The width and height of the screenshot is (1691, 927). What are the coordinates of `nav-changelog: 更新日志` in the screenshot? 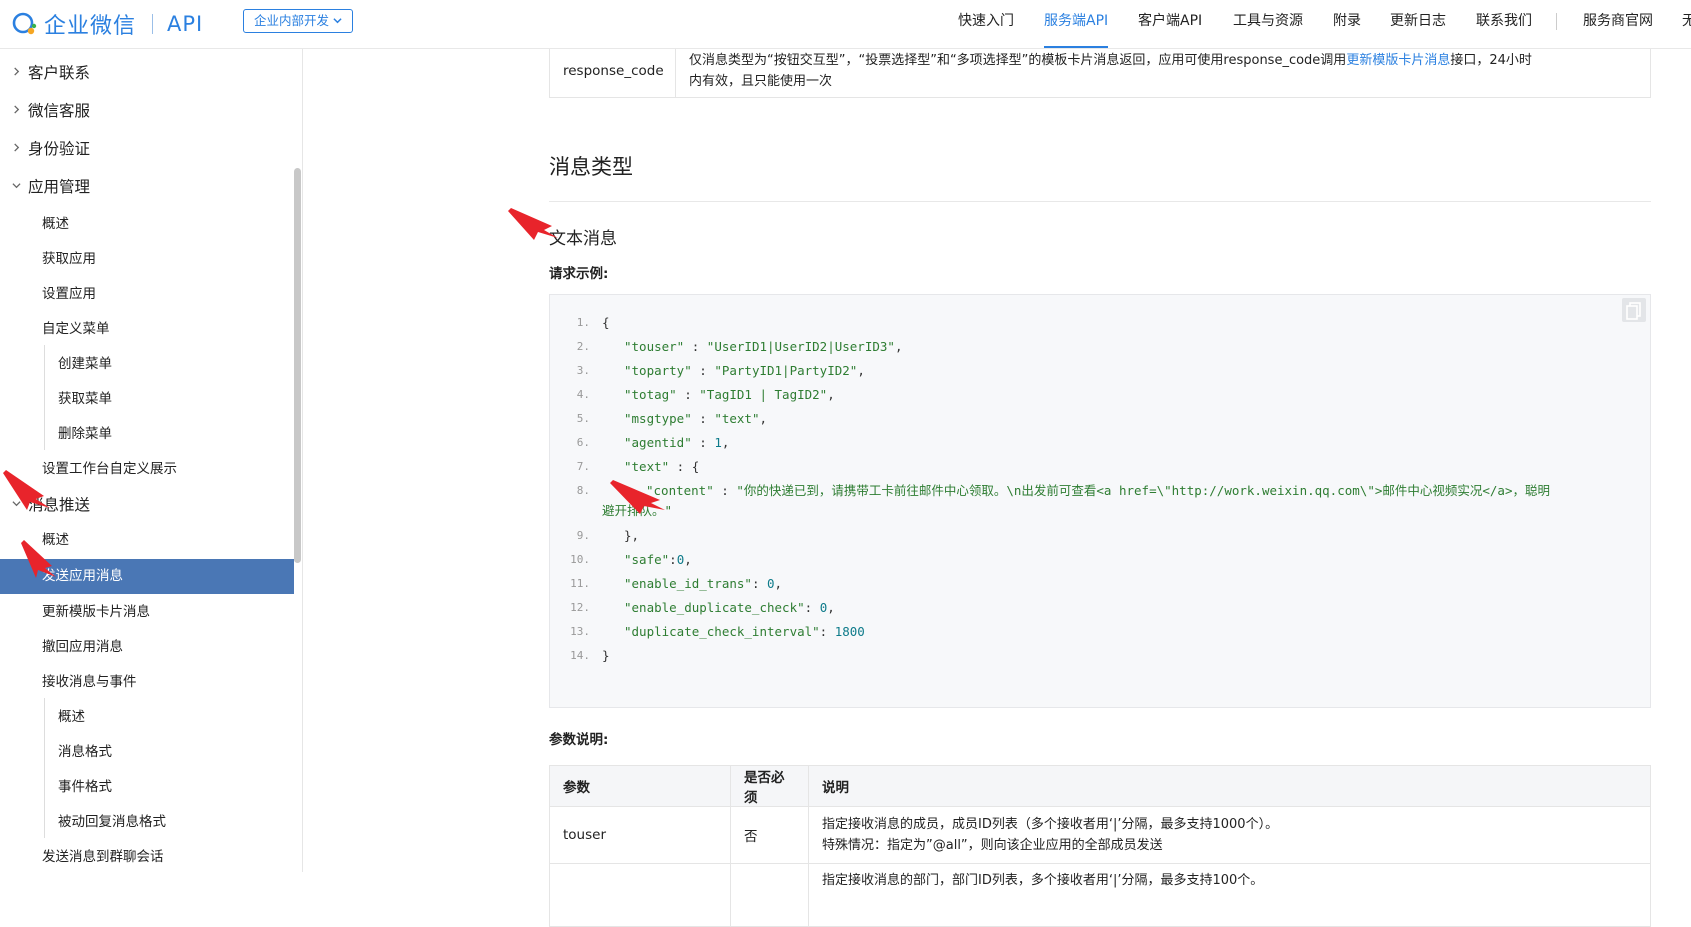 It's located at (1418, 24).